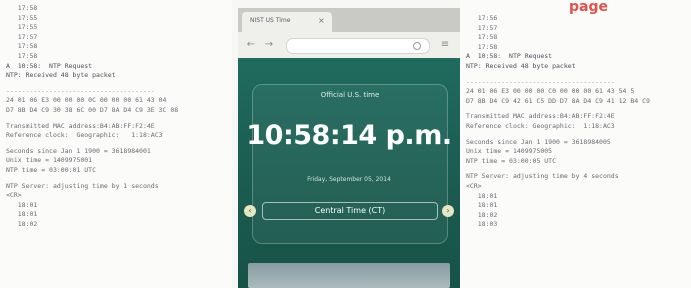 This screenshot has width=691, height=288. I want to click on previous-timezone-icon: ‹, so click(250, 211).